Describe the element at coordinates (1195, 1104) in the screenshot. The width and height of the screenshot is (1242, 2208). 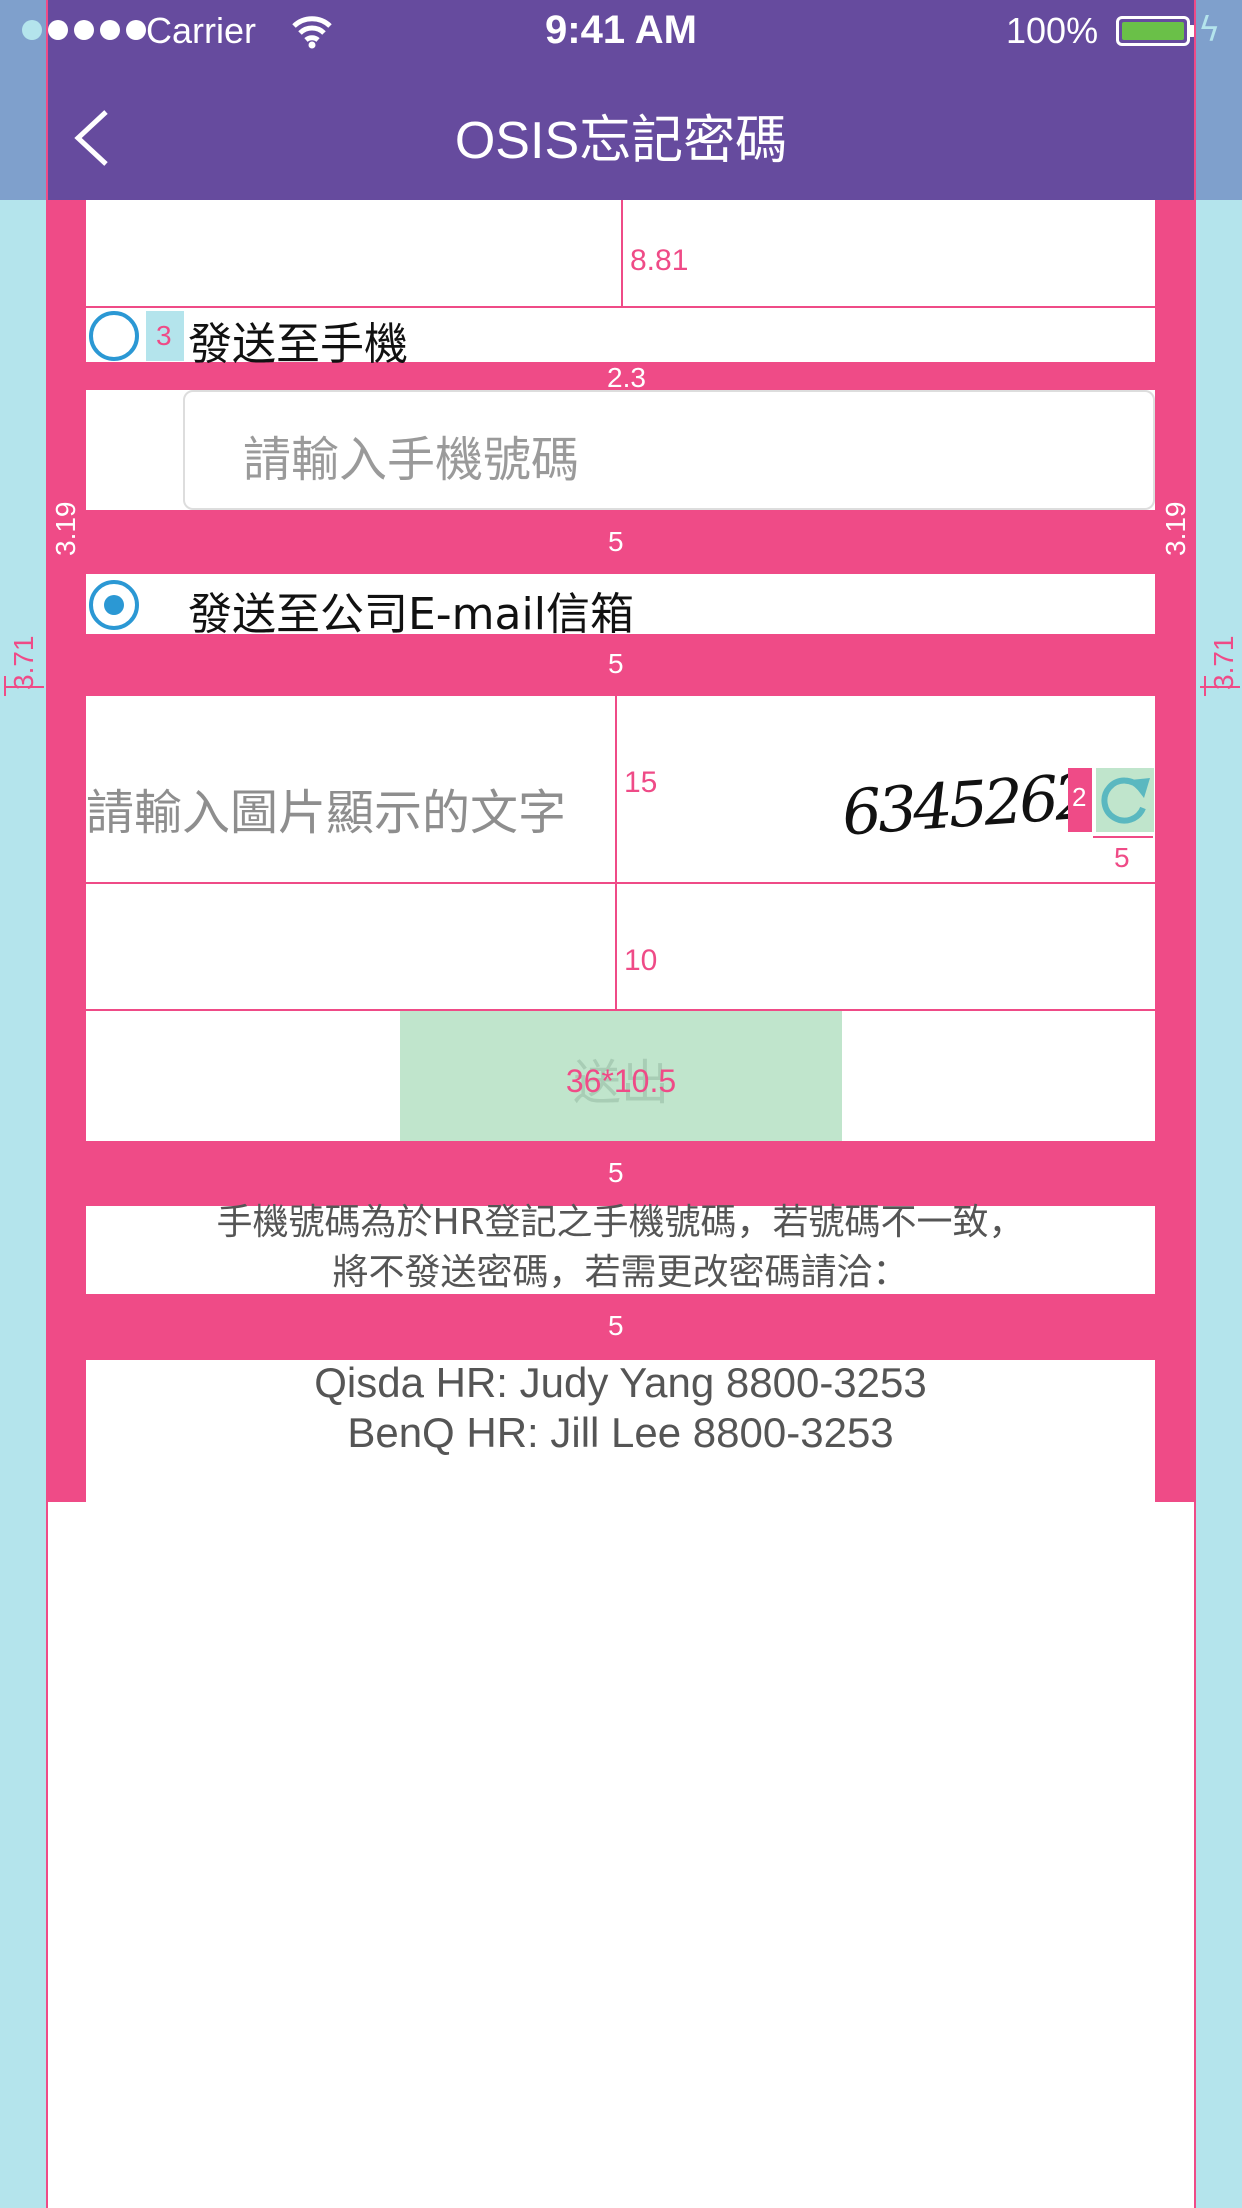
I see `frame-edge-right` at that location.